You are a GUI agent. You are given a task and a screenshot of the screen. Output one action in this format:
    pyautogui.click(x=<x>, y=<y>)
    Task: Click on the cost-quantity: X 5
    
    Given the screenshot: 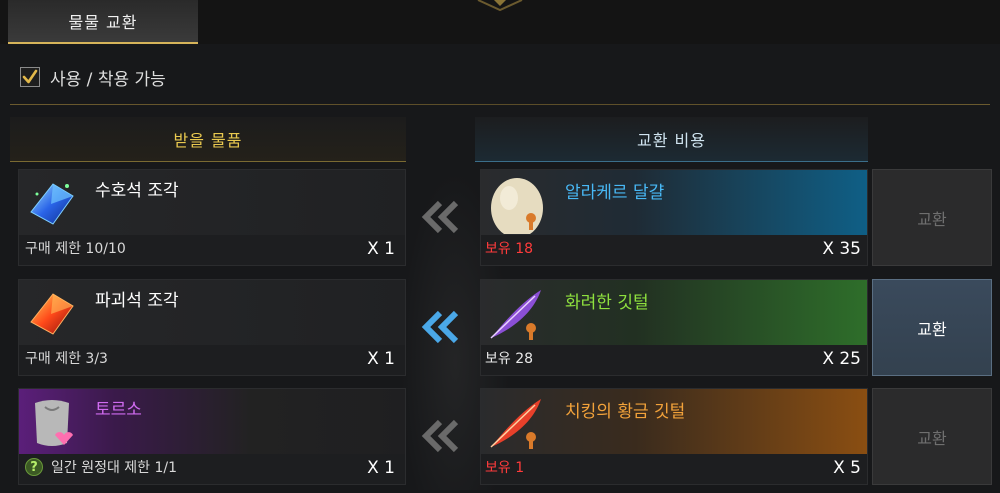 What is the action you would take?
    pyautogui.click(x=847, y=468)
    